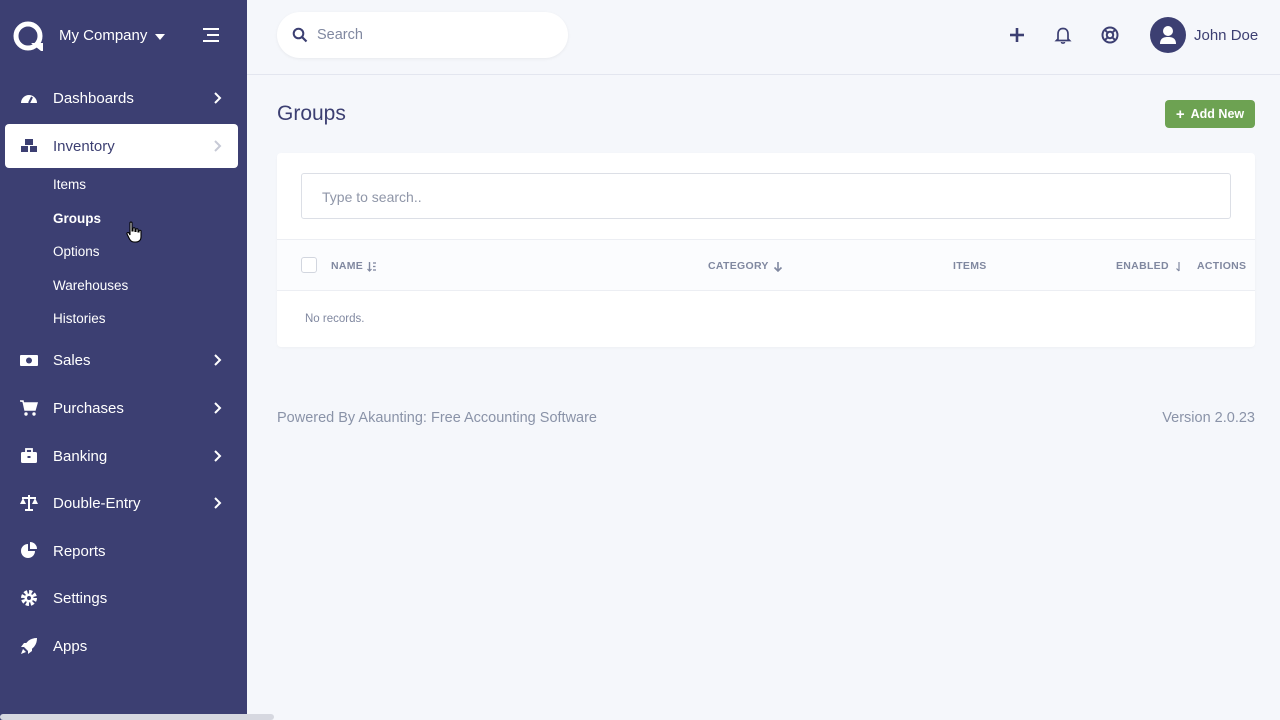 The height and width of the screenshot is (720, 1280). What do you see at coordinates (29, 408) in the screenshot?
I see `shopping-cart-icon` at bounding box center [29, 408].